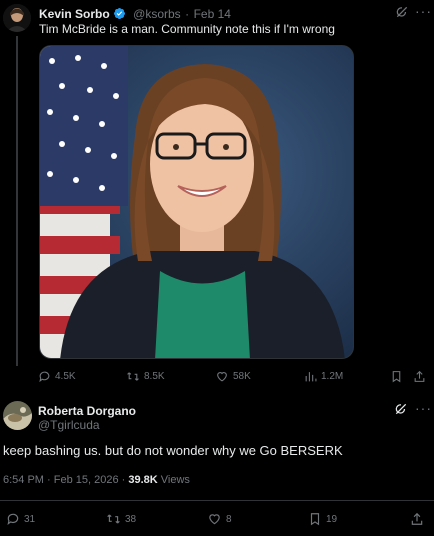 The width and height of the screenshot is (434, 536). Describe the element at coordinates (65, 480) in the screenshot. I see `reply-time: 6:54 PM · Feb 15, 2026 ·` at that location.